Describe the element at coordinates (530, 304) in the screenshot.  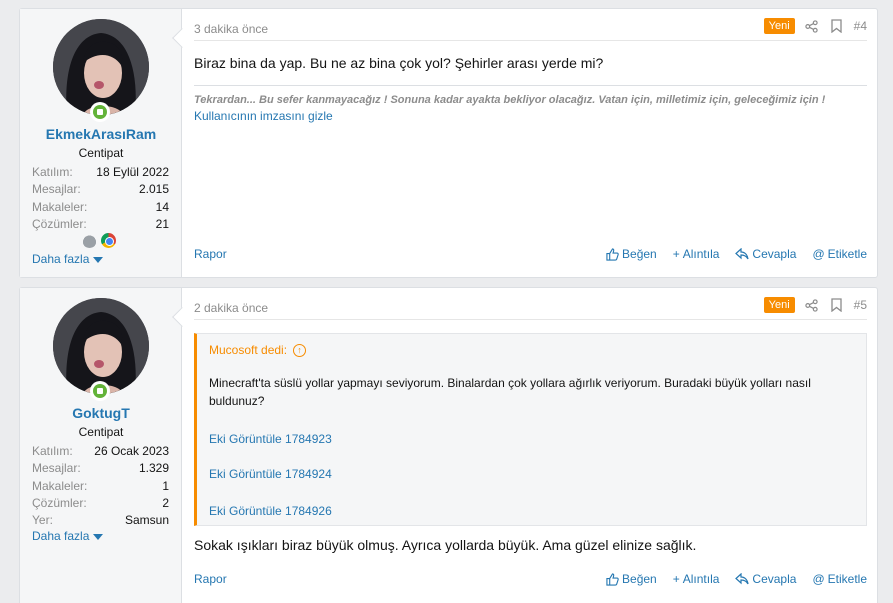
I see `post-meta: 2 dakika önce Yeni #5` at that location.